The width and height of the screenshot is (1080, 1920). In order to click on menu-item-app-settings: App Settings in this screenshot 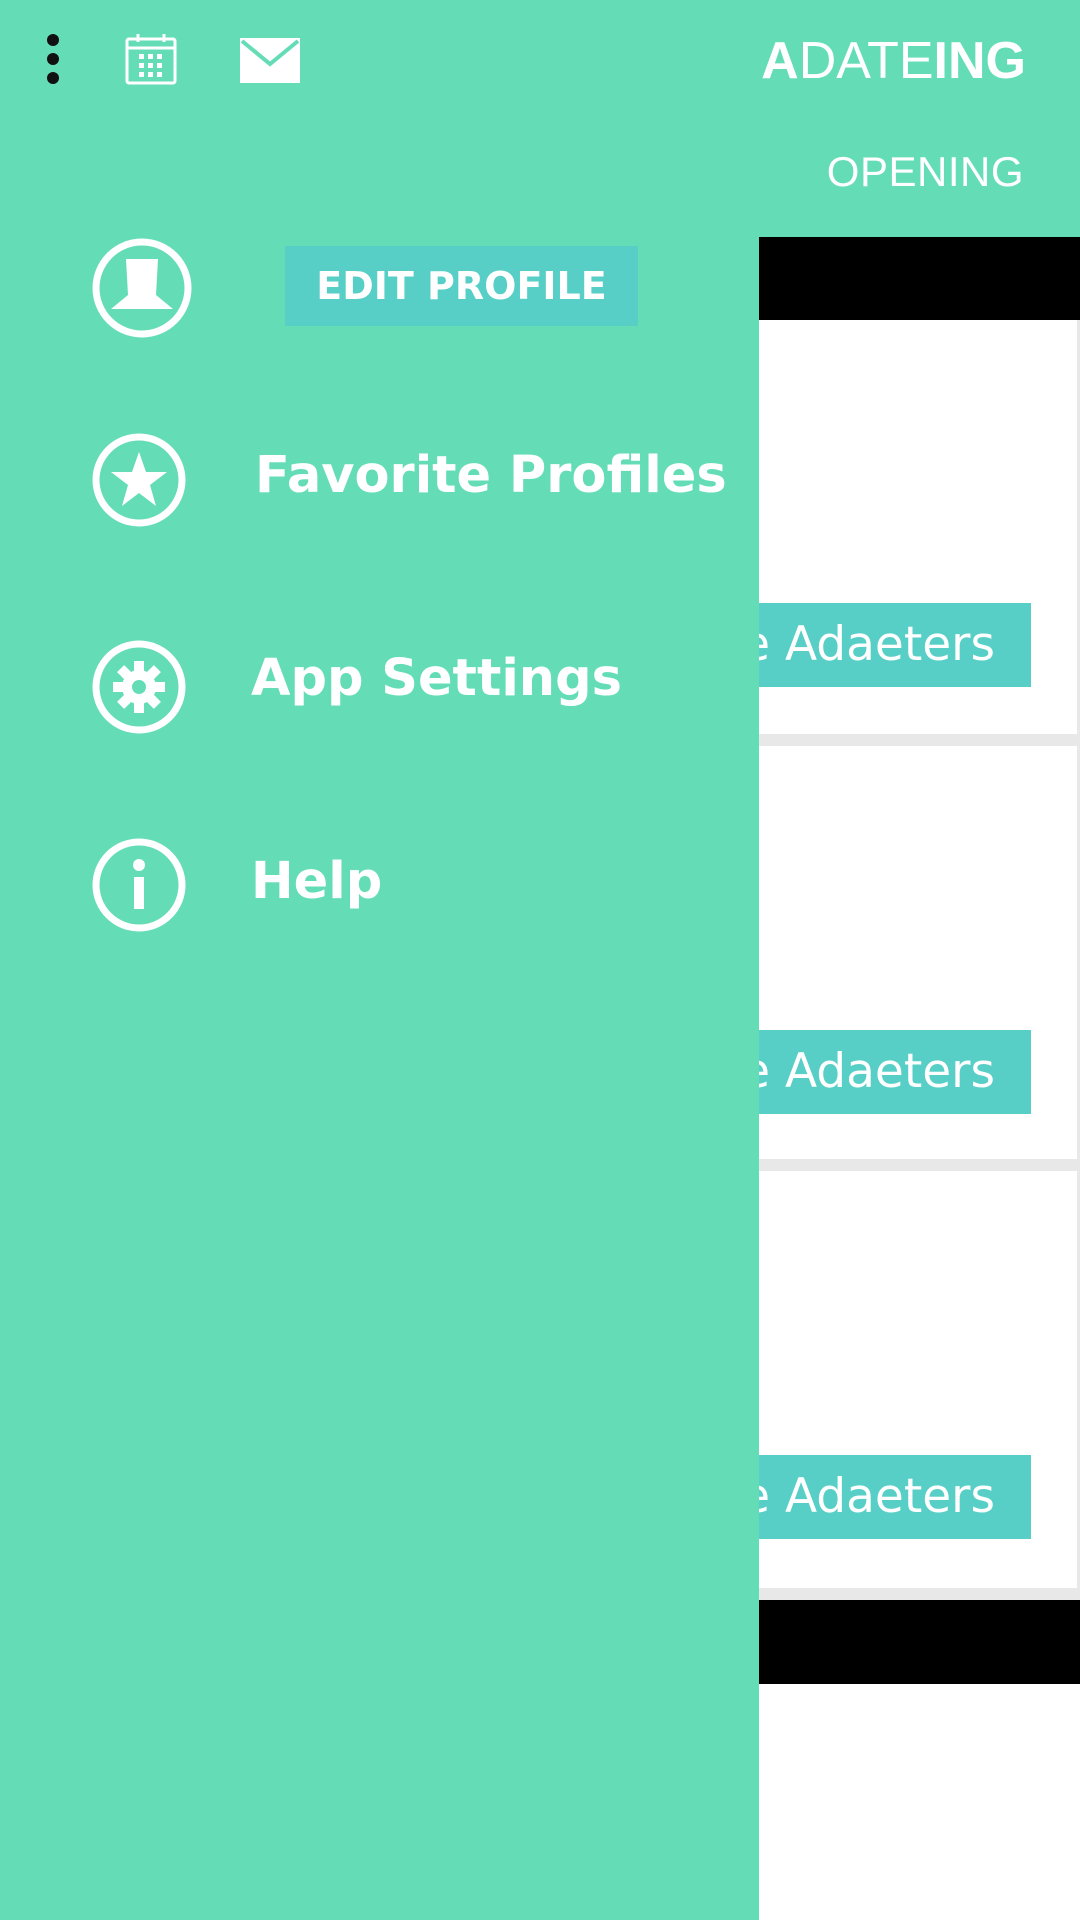, I will do `click(436, 678)`.